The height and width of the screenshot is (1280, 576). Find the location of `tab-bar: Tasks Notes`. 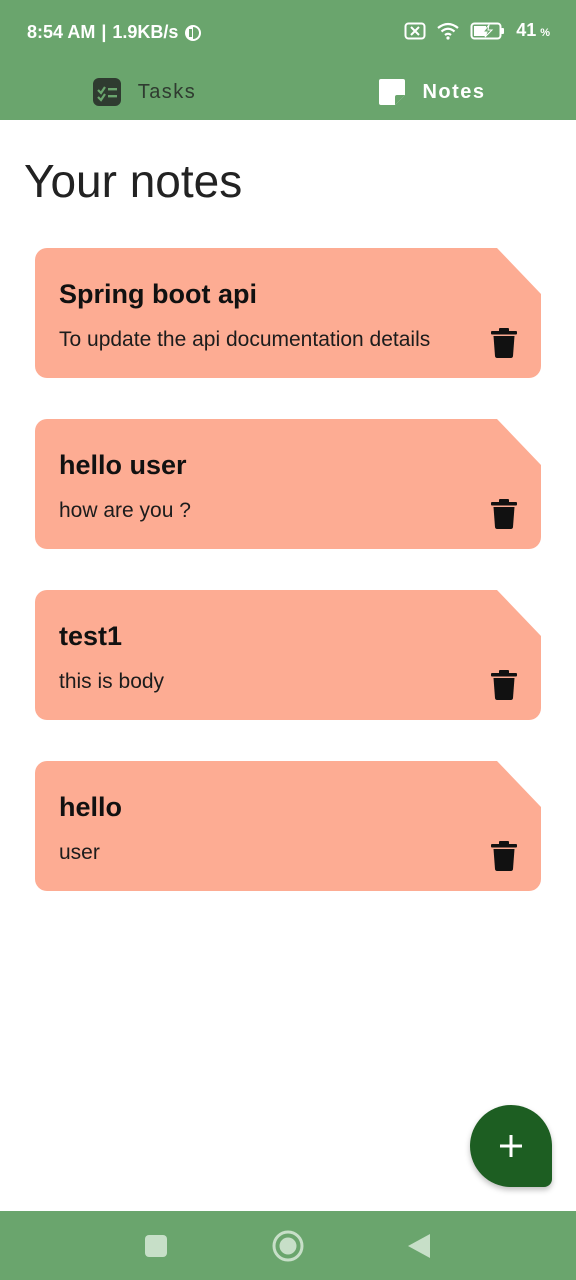

tab-bar: Tasks Notes is located at coordinates (288, 92).